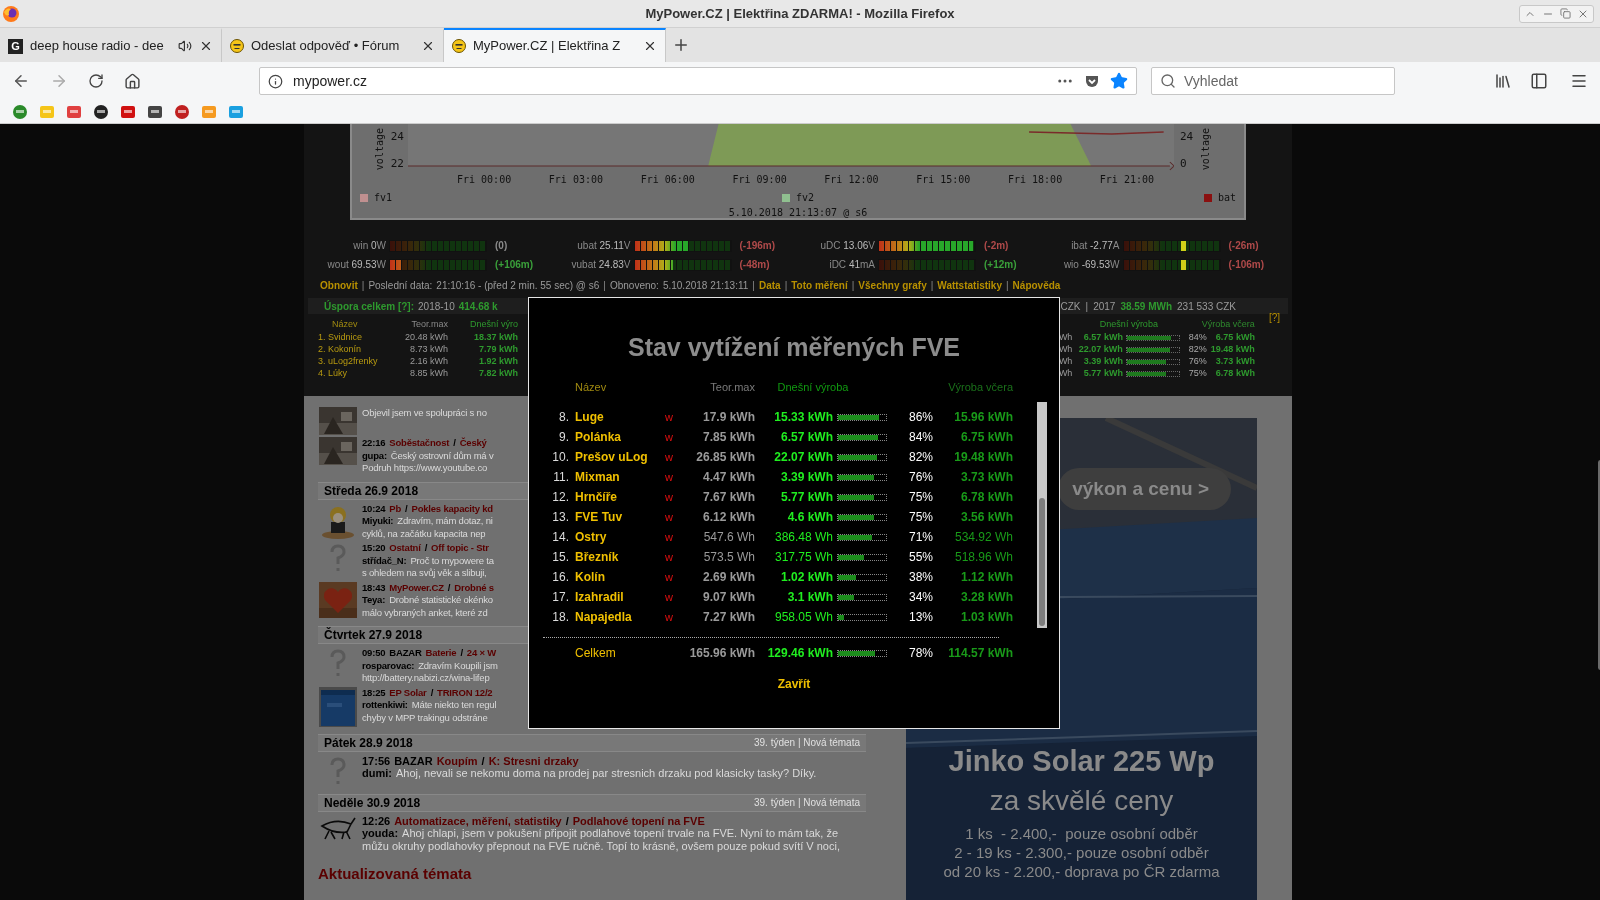 The width and height of the screenshot is (1600, 900). What do you see at coordinates (620, 557) in the screenshot?
I see `plant-name: Březník` at bounding box center [620, 557].